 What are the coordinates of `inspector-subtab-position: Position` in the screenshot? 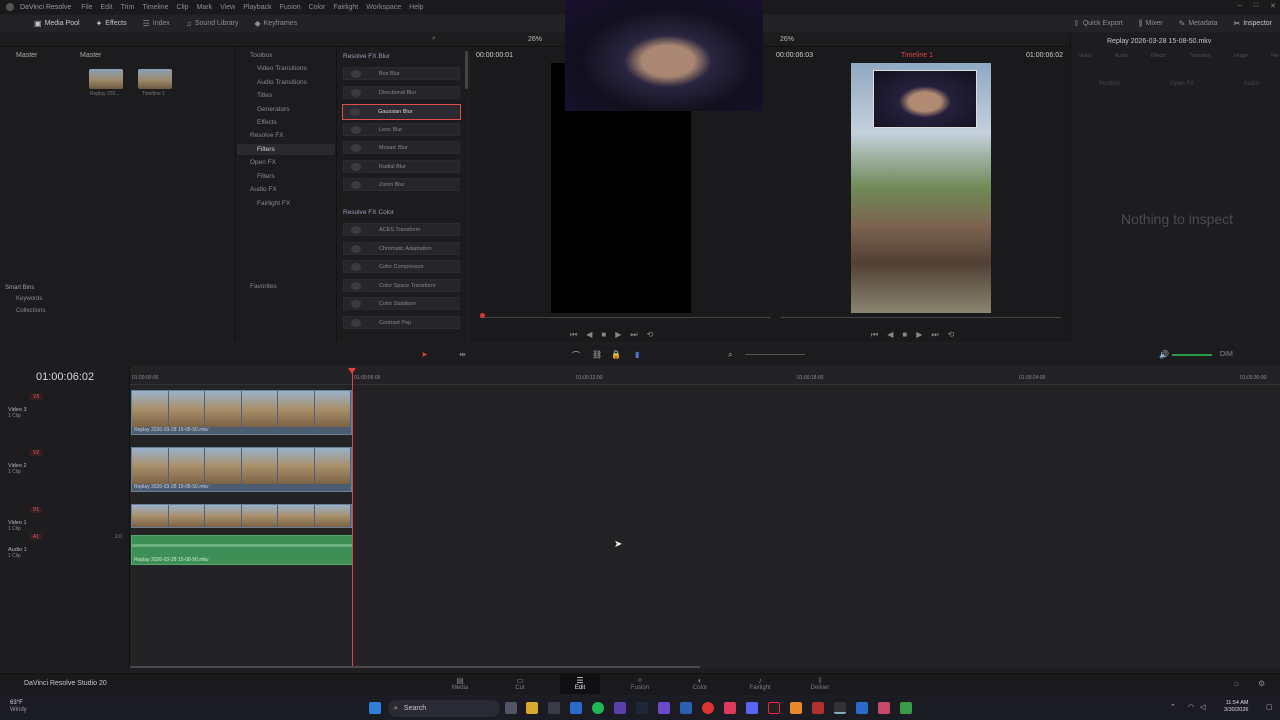 It's located at (1109, 84).